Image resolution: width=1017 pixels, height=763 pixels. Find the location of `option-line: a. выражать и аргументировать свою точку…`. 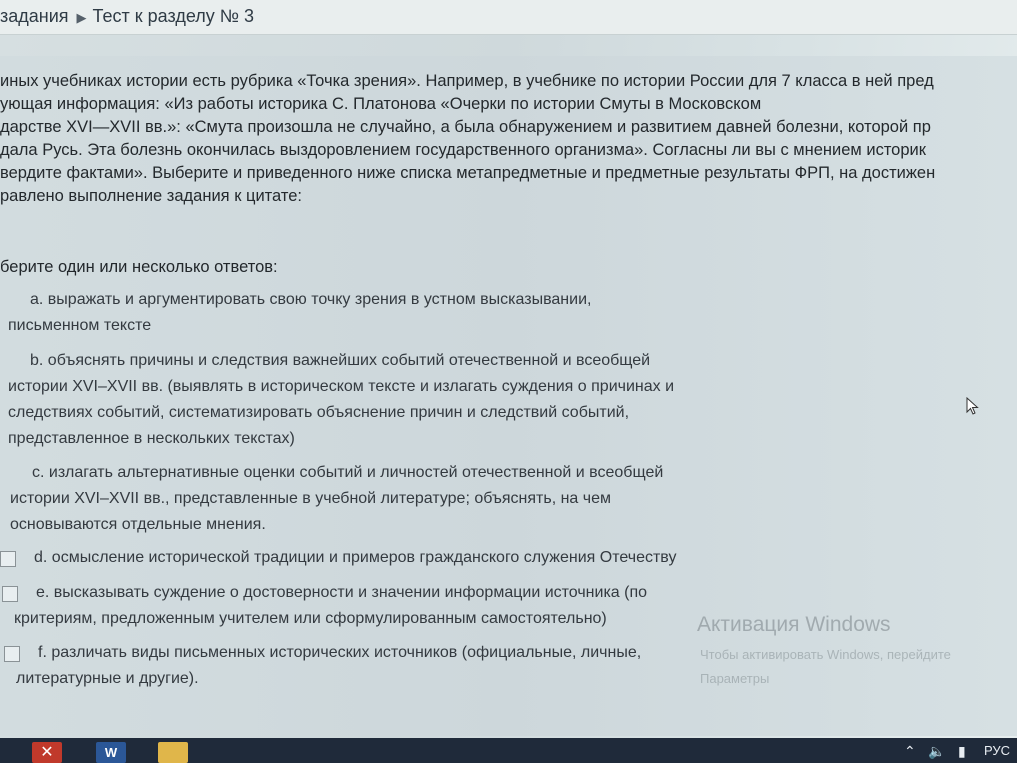

option-line: a. выражать и аргументировать свою точку… is located at coordinates (311, 299).